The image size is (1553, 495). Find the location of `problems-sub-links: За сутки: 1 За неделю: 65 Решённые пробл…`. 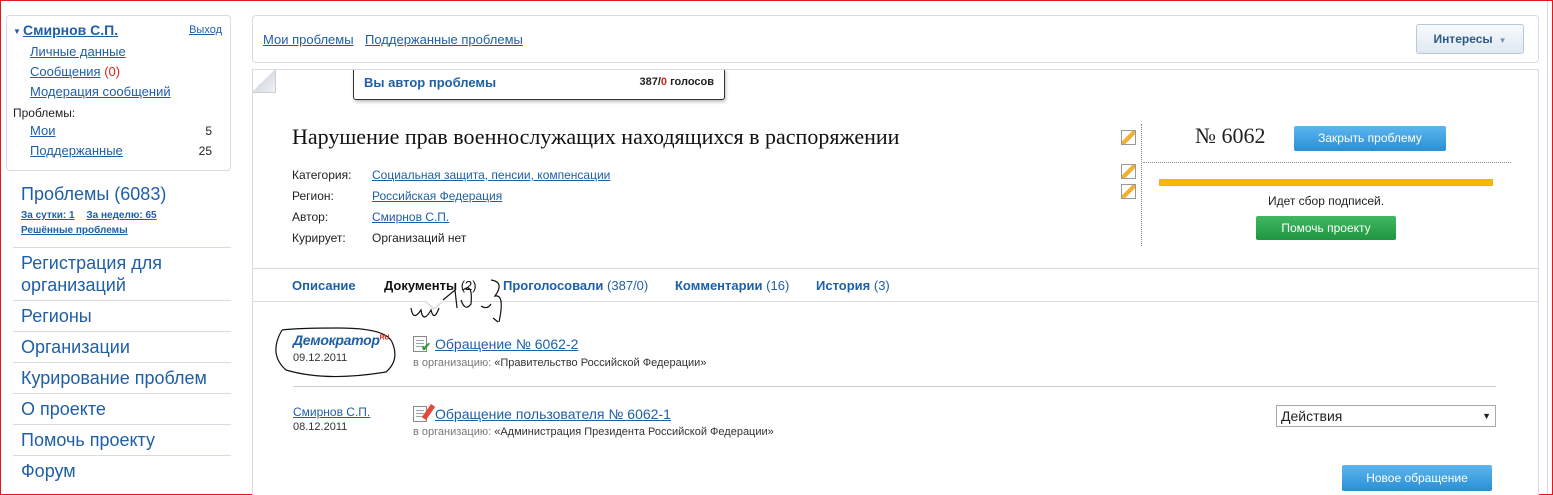

problems-sub-links: За сутки: 1 За неделю: 65 Решённые пробл… is located at coordinates (93, 223).